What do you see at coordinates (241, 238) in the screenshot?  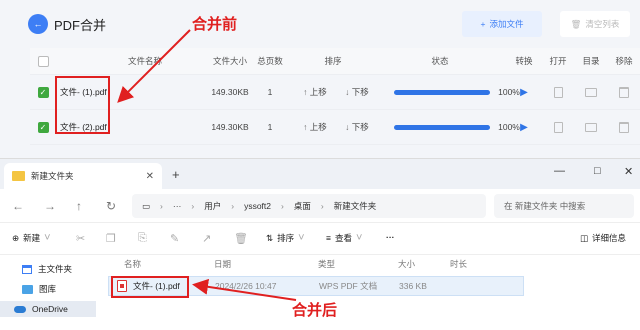 I see `delete-icon: 🗑` at bounding box center [241, 238].